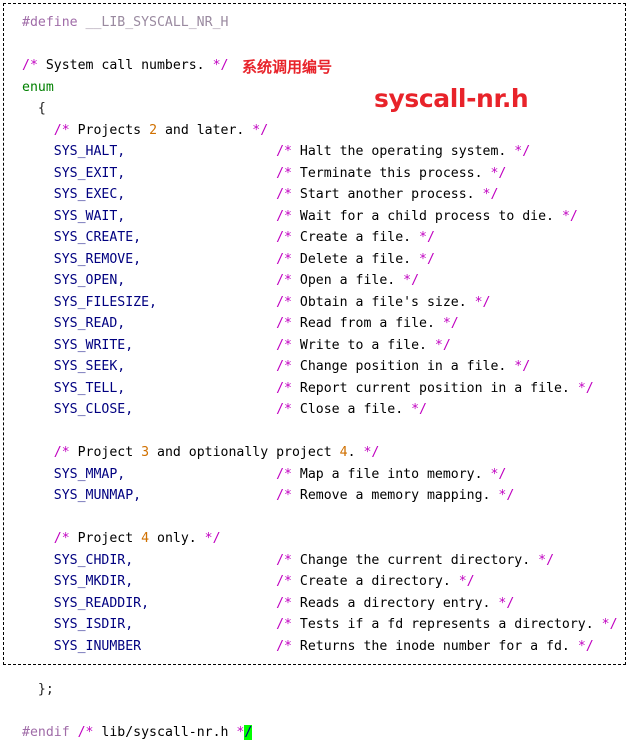 The image size is (633, 743). What do you see at coordinates (447, 624) in the screenshot?
I see `code-token-ctext: Tests if a fd represents a directory.` at bounding box center [447, 624].